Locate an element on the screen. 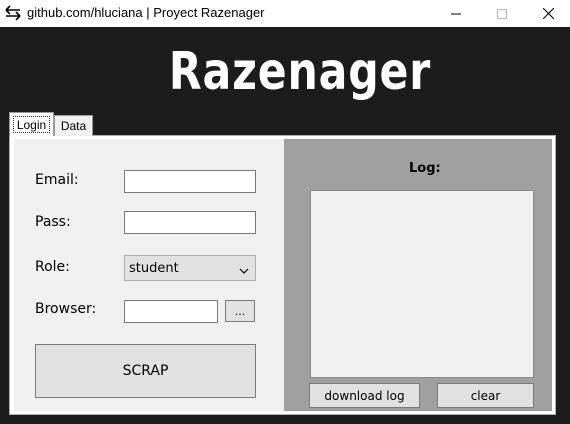  email-field is located at coordinates (190, 181).